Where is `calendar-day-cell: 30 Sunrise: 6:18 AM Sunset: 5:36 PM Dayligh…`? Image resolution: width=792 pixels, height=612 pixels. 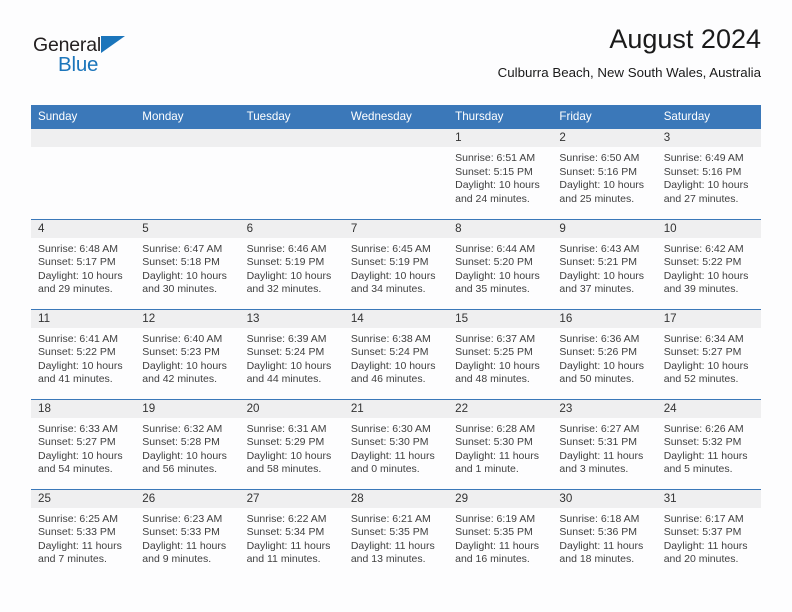
calendar-day-cell: 30 Sunrise: 6:18 AM Sunset: 5:36 PM Dayligh… is located at coordinates (604, 533).